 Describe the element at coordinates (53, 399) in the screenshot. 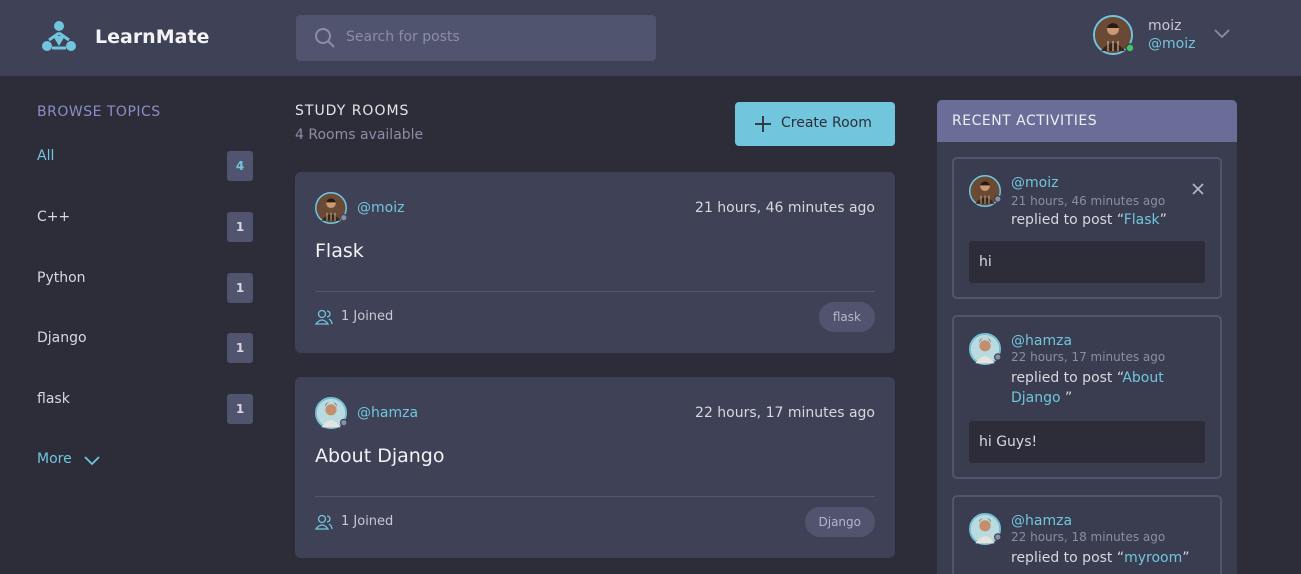

I see `topic-label: flask` at that location.